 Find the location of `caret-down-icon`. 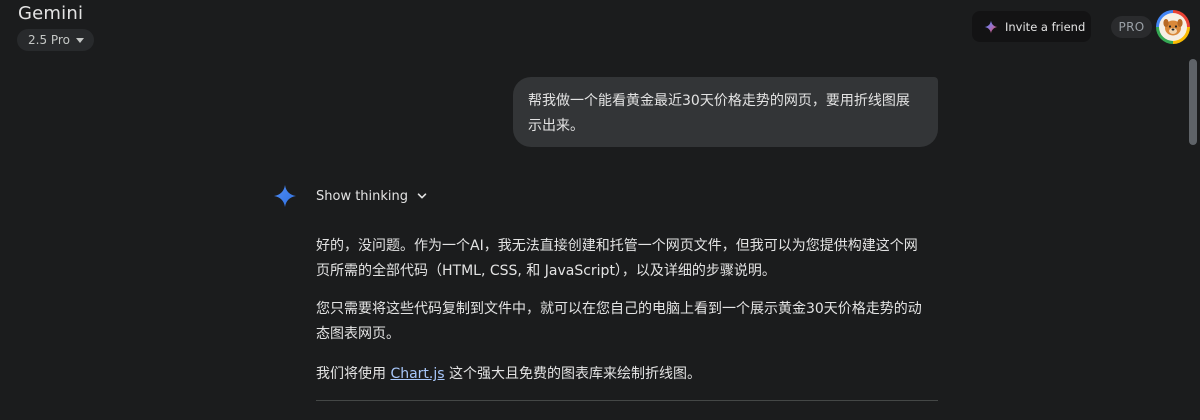

caret-down-icon is located at coordinates (79, 40).